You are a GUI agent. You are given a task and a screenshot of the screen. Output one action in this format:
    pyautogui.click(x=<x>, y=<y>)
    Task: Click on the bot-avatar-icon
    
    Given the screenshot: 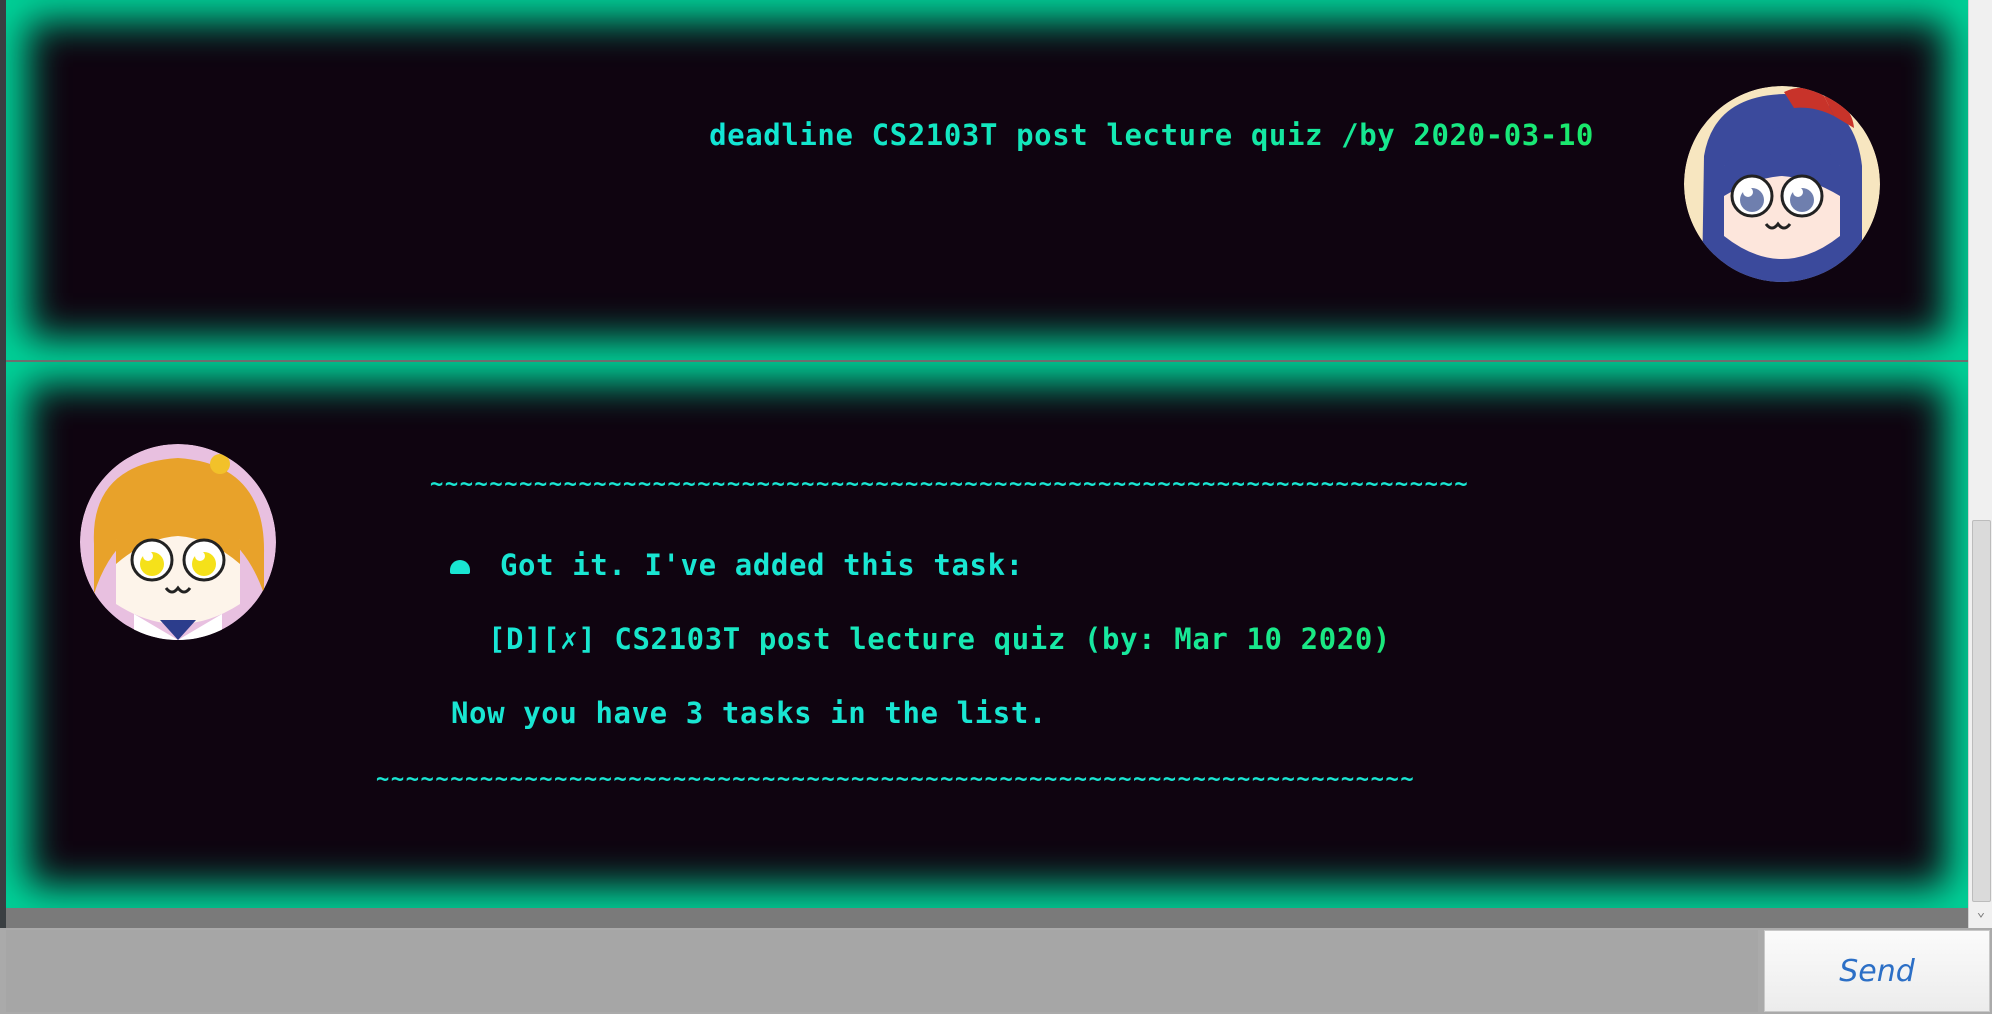 What is the action you would take?
    pyautogui.click(x=178, y=542)
    